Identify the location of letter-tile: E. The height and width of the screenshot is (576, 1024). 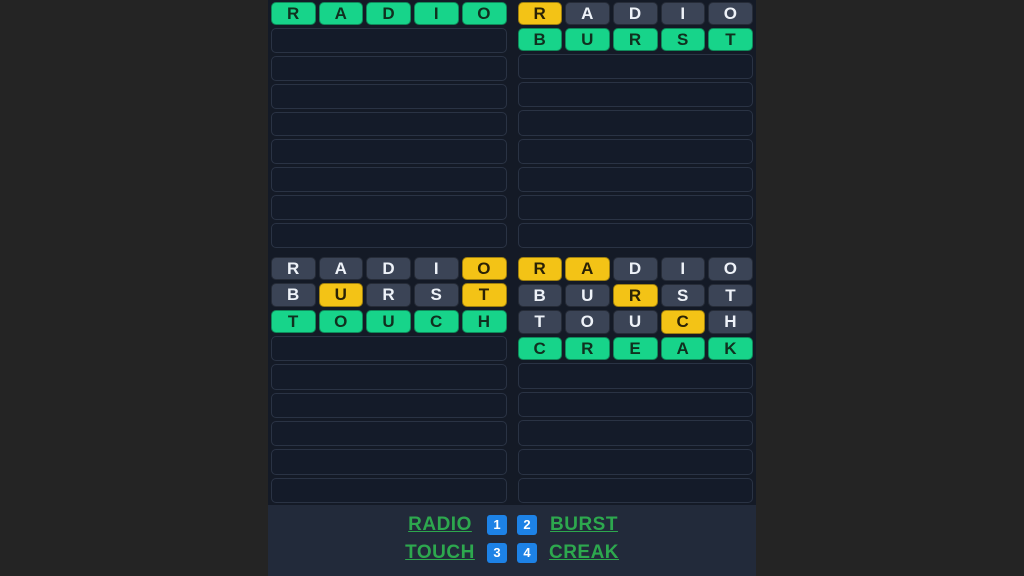
(635, 348).